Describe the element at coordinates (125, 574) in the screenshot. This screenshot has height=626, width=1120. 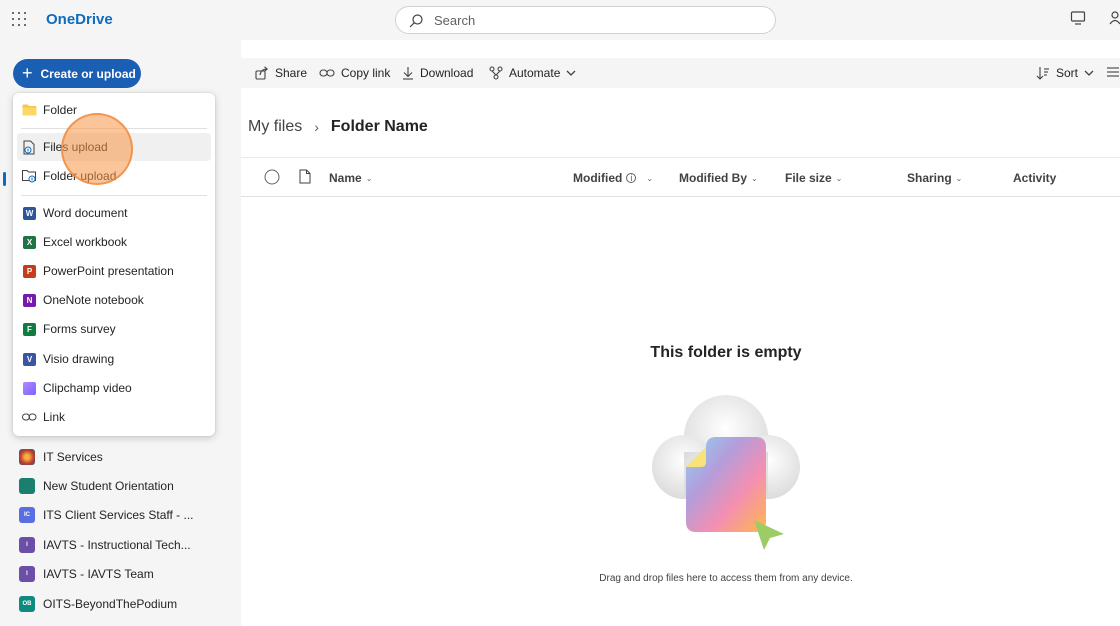
I see `sidebar-item-iavts-team: I IAVTS - IAVTS Team` at that location.